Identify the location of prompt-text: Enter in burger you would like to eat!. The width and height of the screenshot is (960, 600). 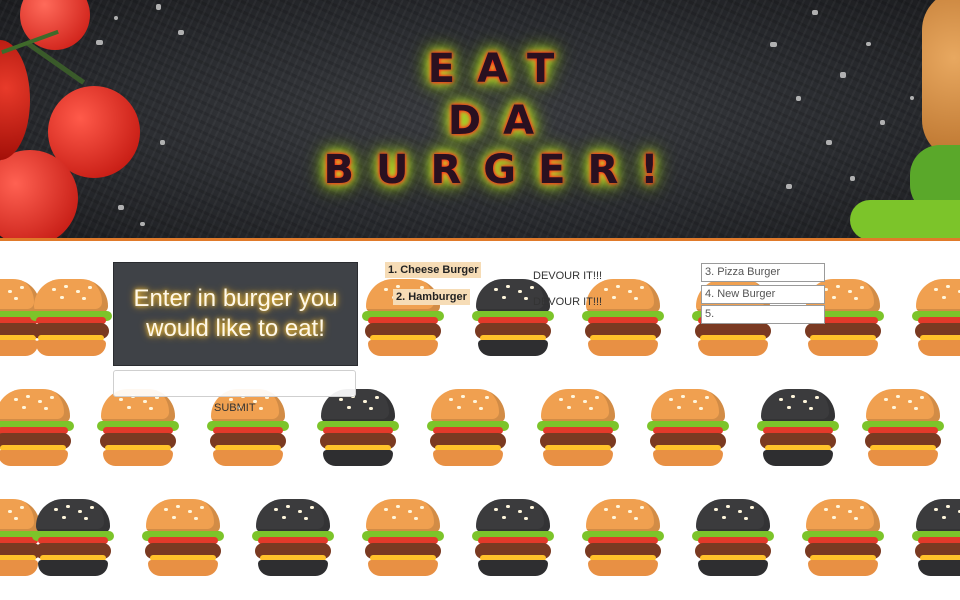
(235, 313).